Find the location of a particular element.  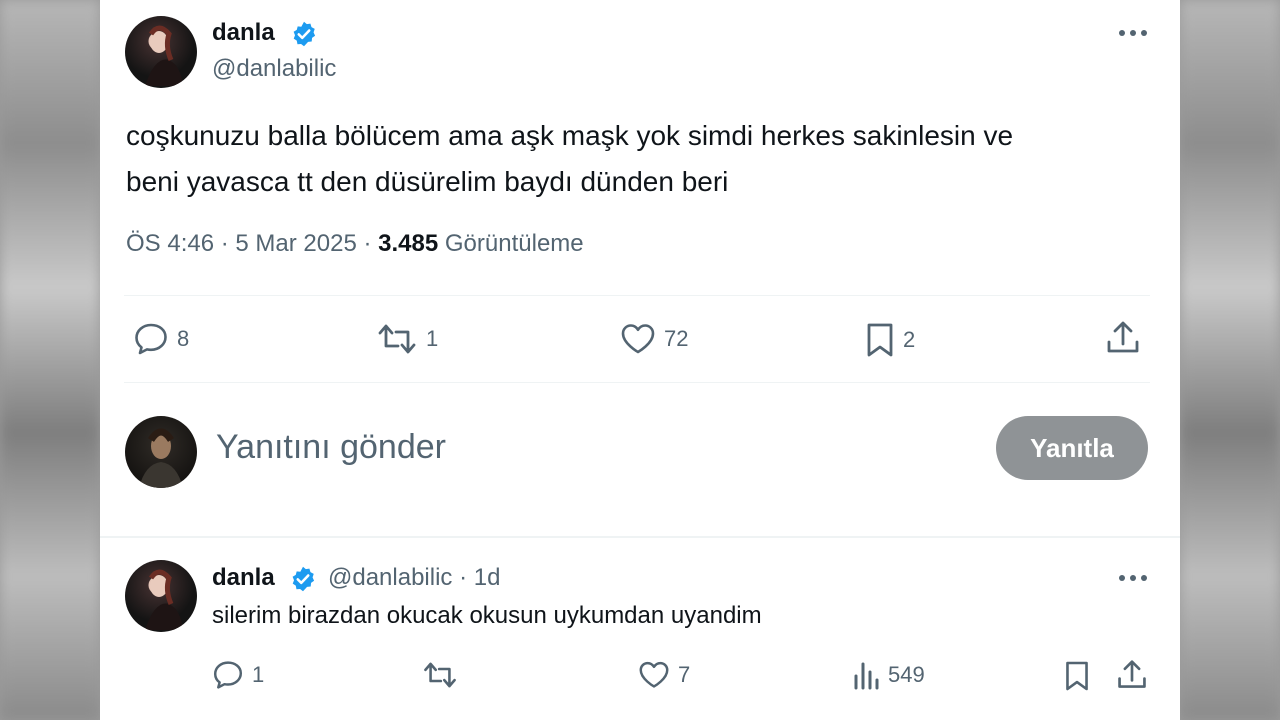

reply-views-action: 549 is located at coordinates (888, 675).